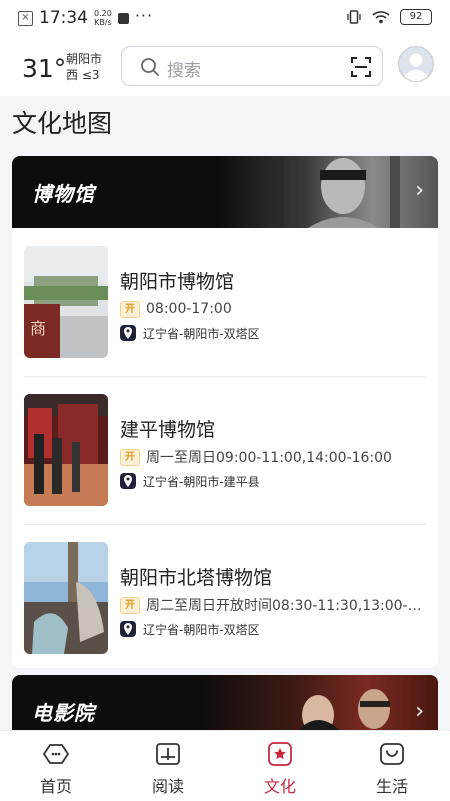 The height and width of the screenshot is (801, 450). What do you see at coordinates (63, 713) in the screenshot?
I see `cinema-section-title: 电影院` at bounding box center [63, 713].